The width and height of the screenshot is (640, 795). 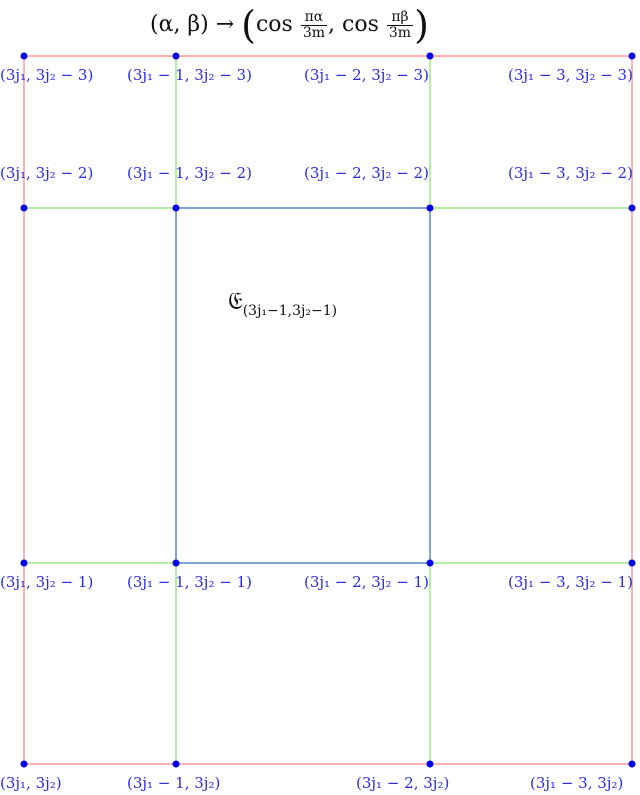 What do you see at coordinates (403, 783) in the screenshot?
I see `vertex-label-bottom-2: (3j₁ − 2, 3j₂)` at bounding box center [403, 783].